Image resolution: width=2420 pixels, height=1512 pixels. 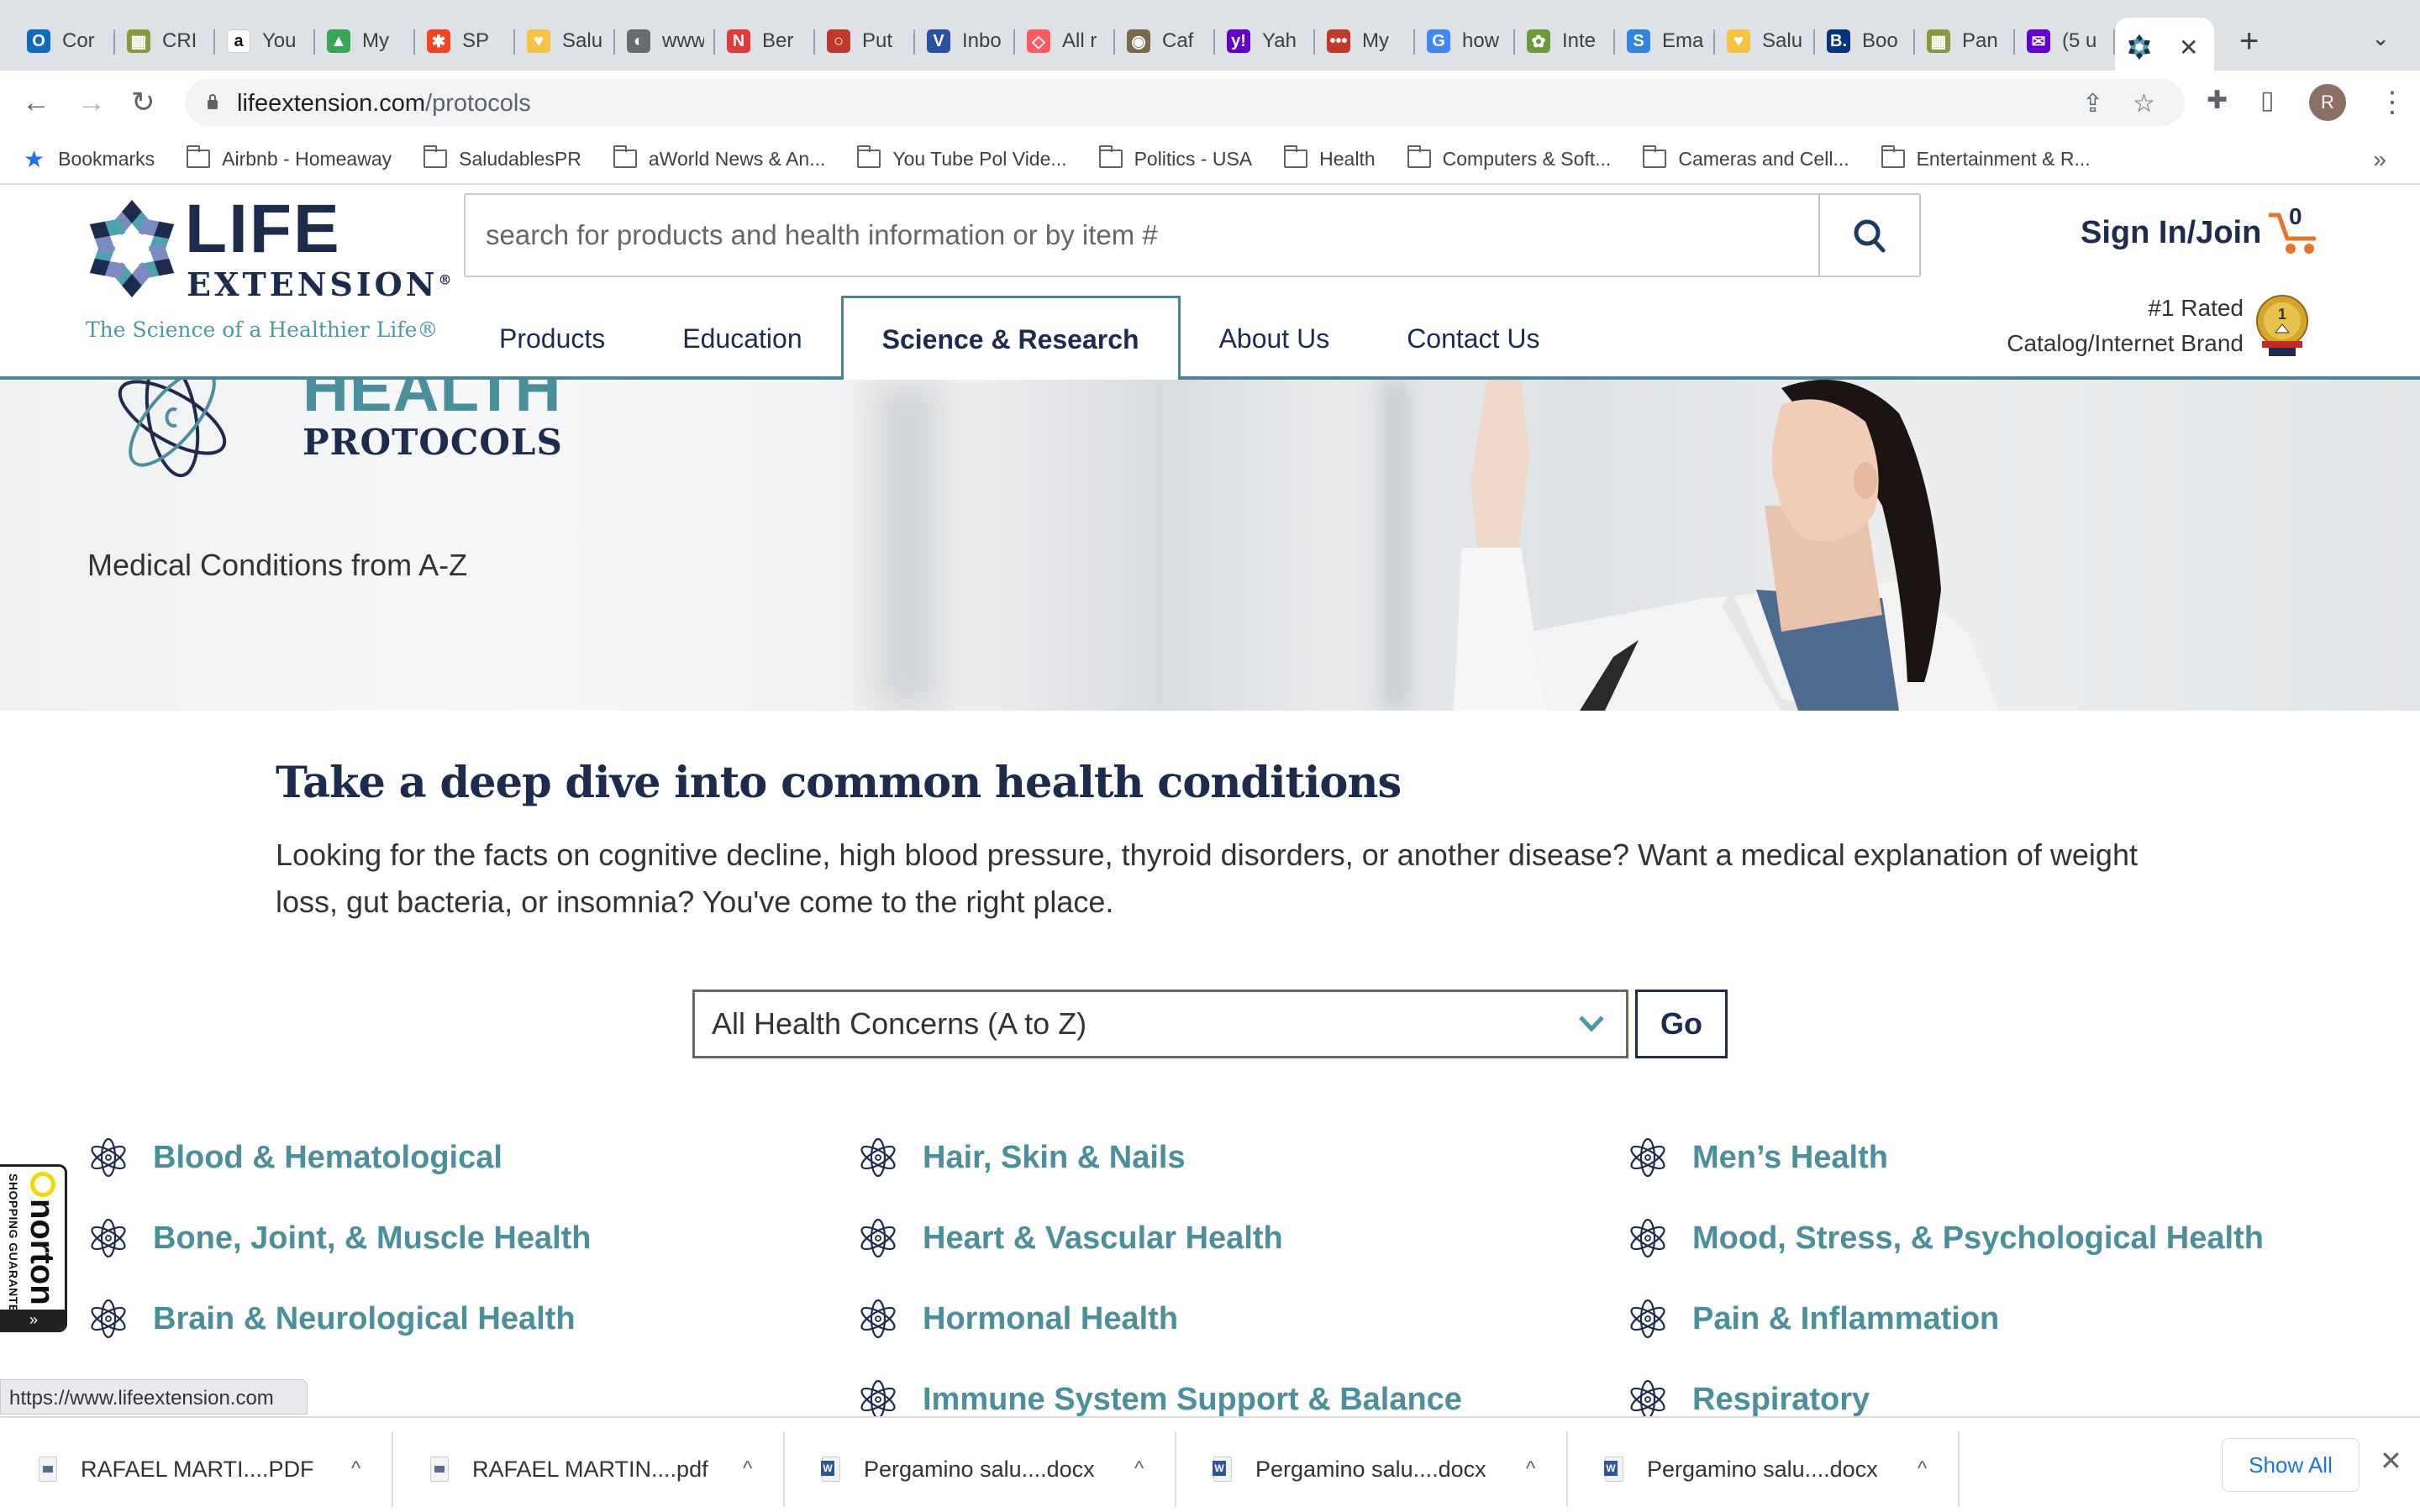 I want to click on nav-products: Products, so click(x=552, y=338).